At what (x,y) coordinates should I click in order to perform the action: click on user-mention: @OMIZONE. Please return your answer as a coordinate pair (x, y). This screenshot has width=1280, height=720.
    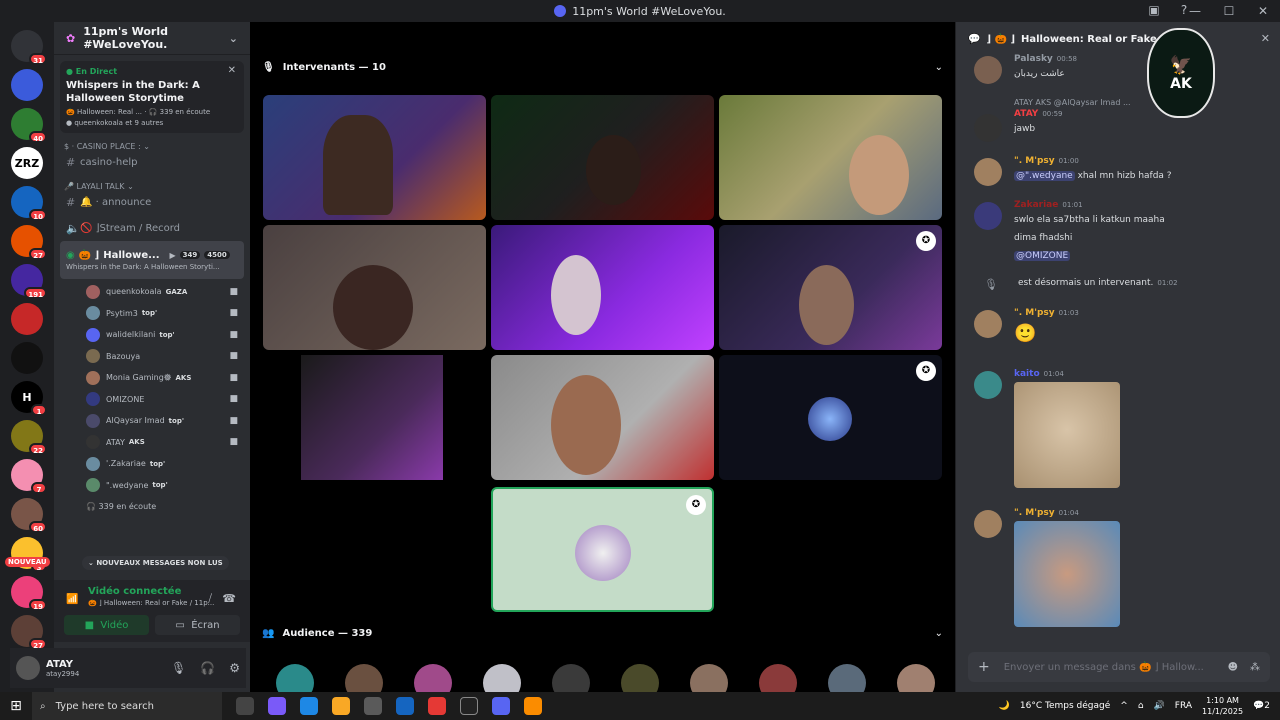
    Looking at the image, I should click on (1042, 256).